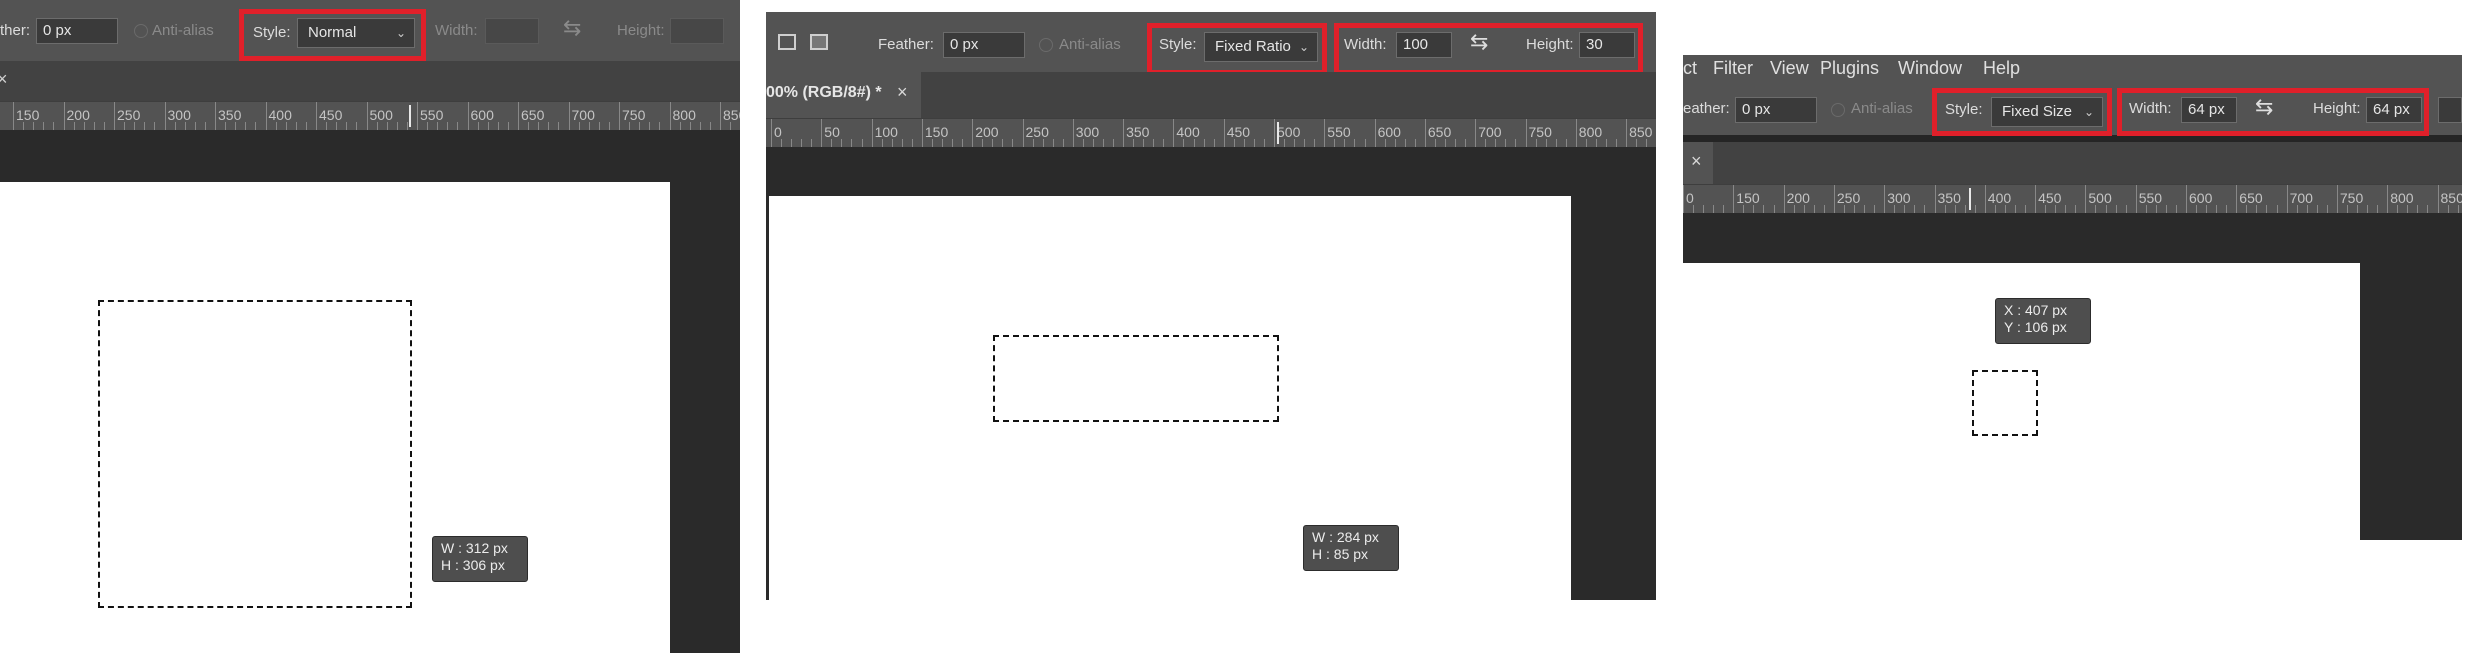 The height and width of the screenshot is (653, 2491). I want to click on menu-item-filter: Filter, so click(1733, 68).